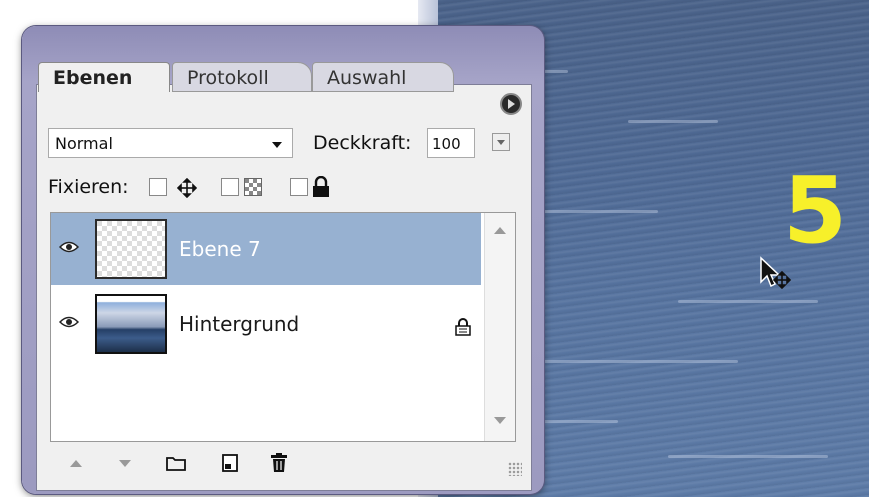 The image size is (869, 497). I want to click on trash-icon, so click(279, 463).